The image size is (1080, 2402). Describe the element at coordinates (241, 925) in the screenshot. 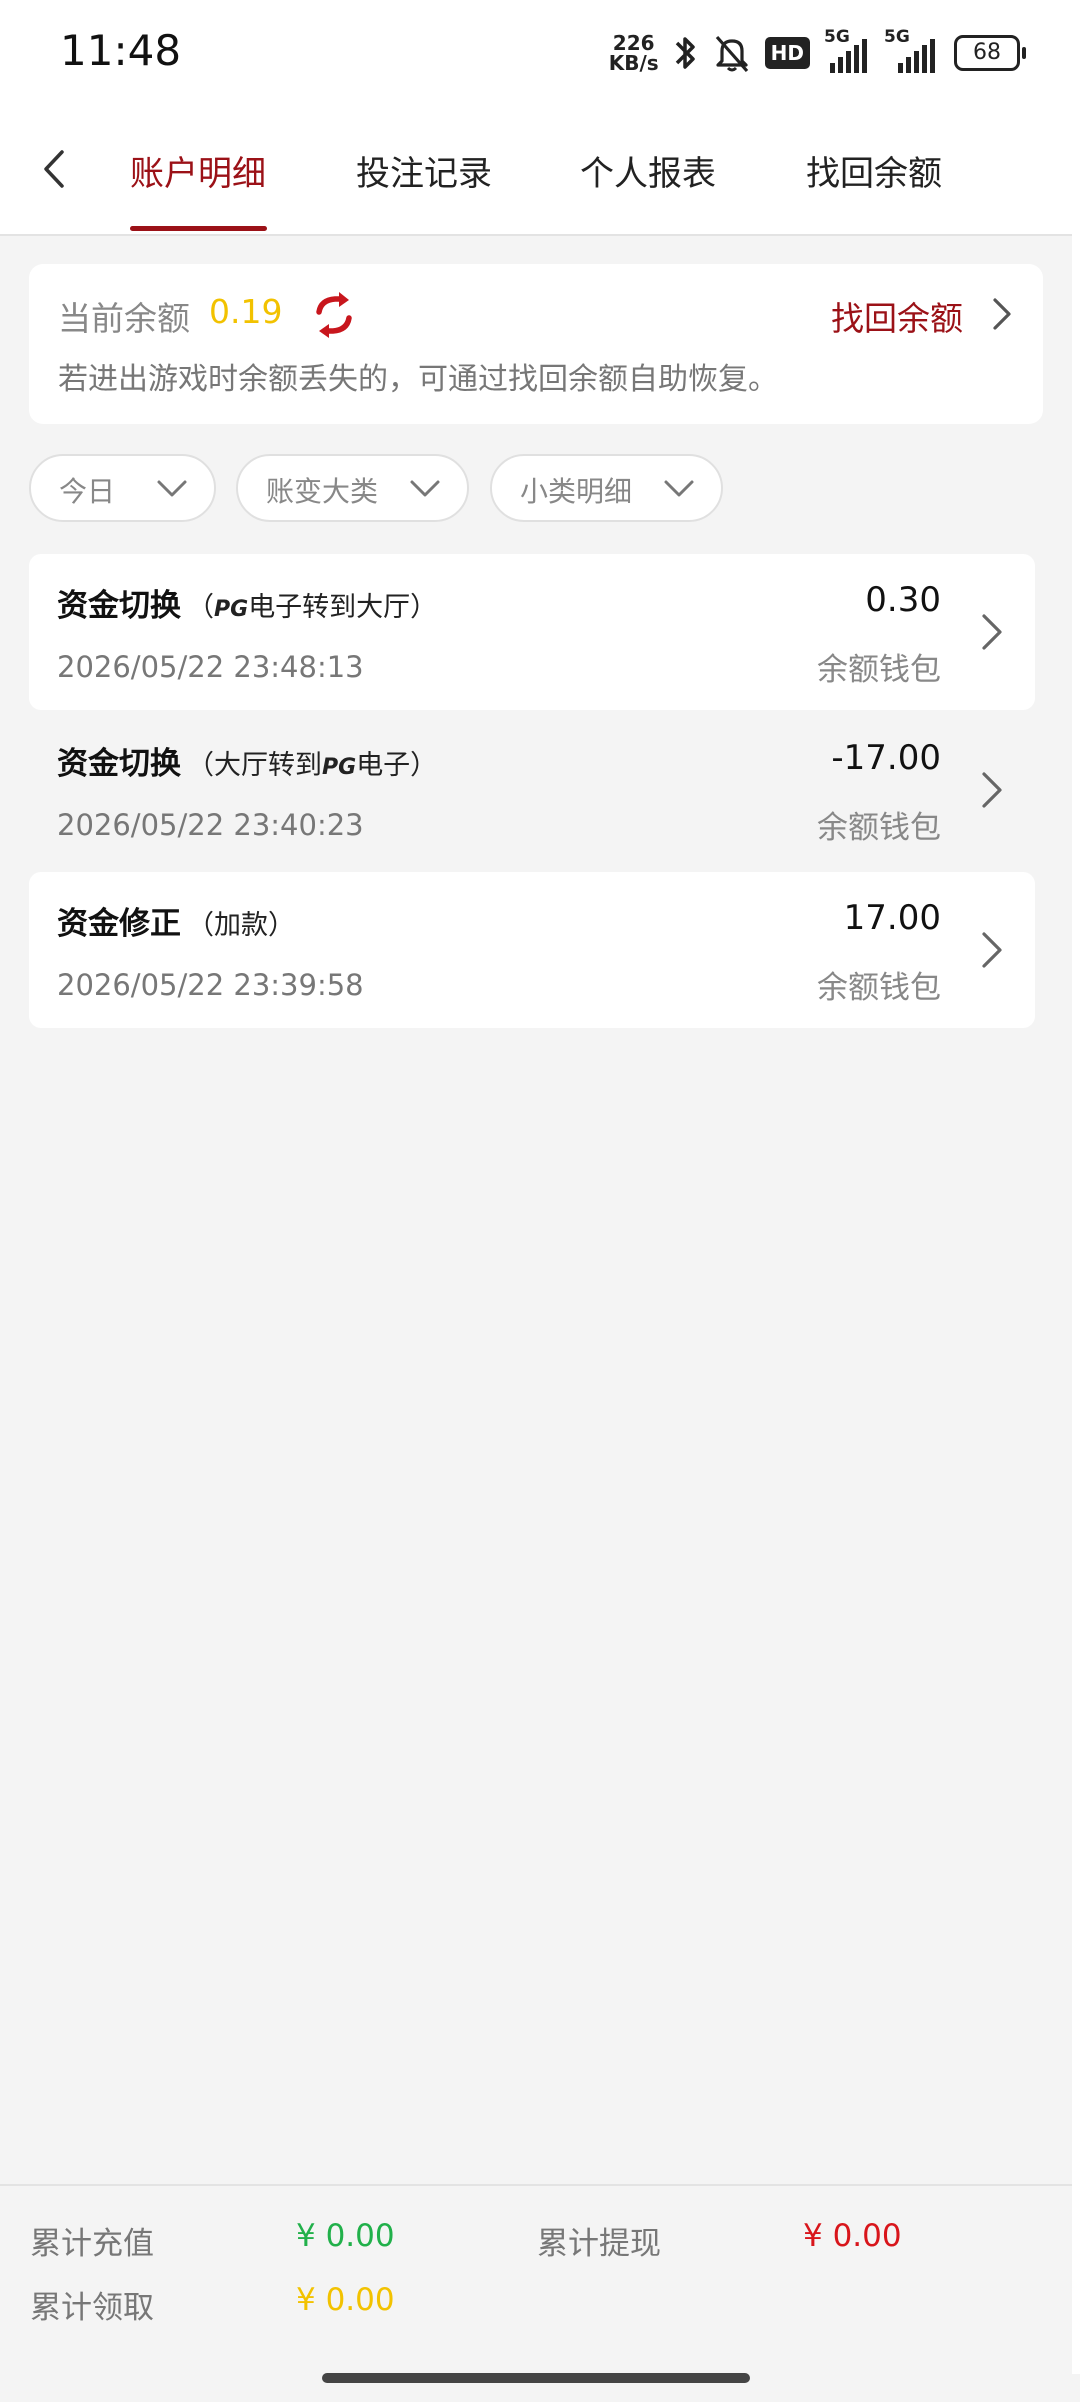

I see `record-subtitle: （加款）` at that location.